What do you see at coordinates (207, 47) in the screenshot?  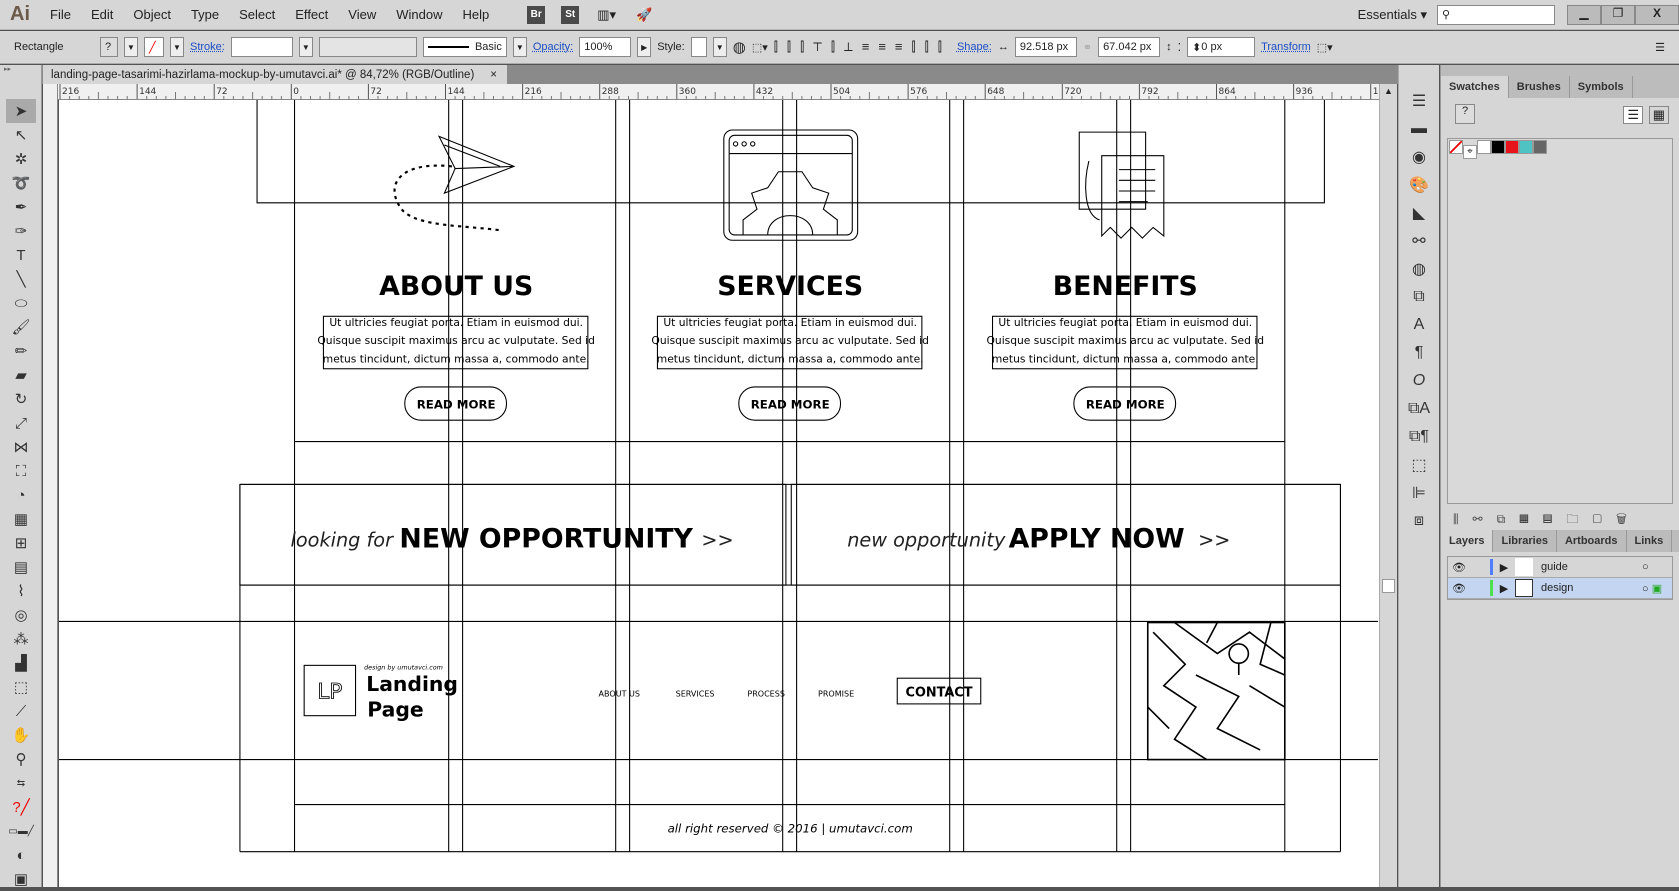 I see `stroke-label: Stroke:` at bounding box center [207, 47].